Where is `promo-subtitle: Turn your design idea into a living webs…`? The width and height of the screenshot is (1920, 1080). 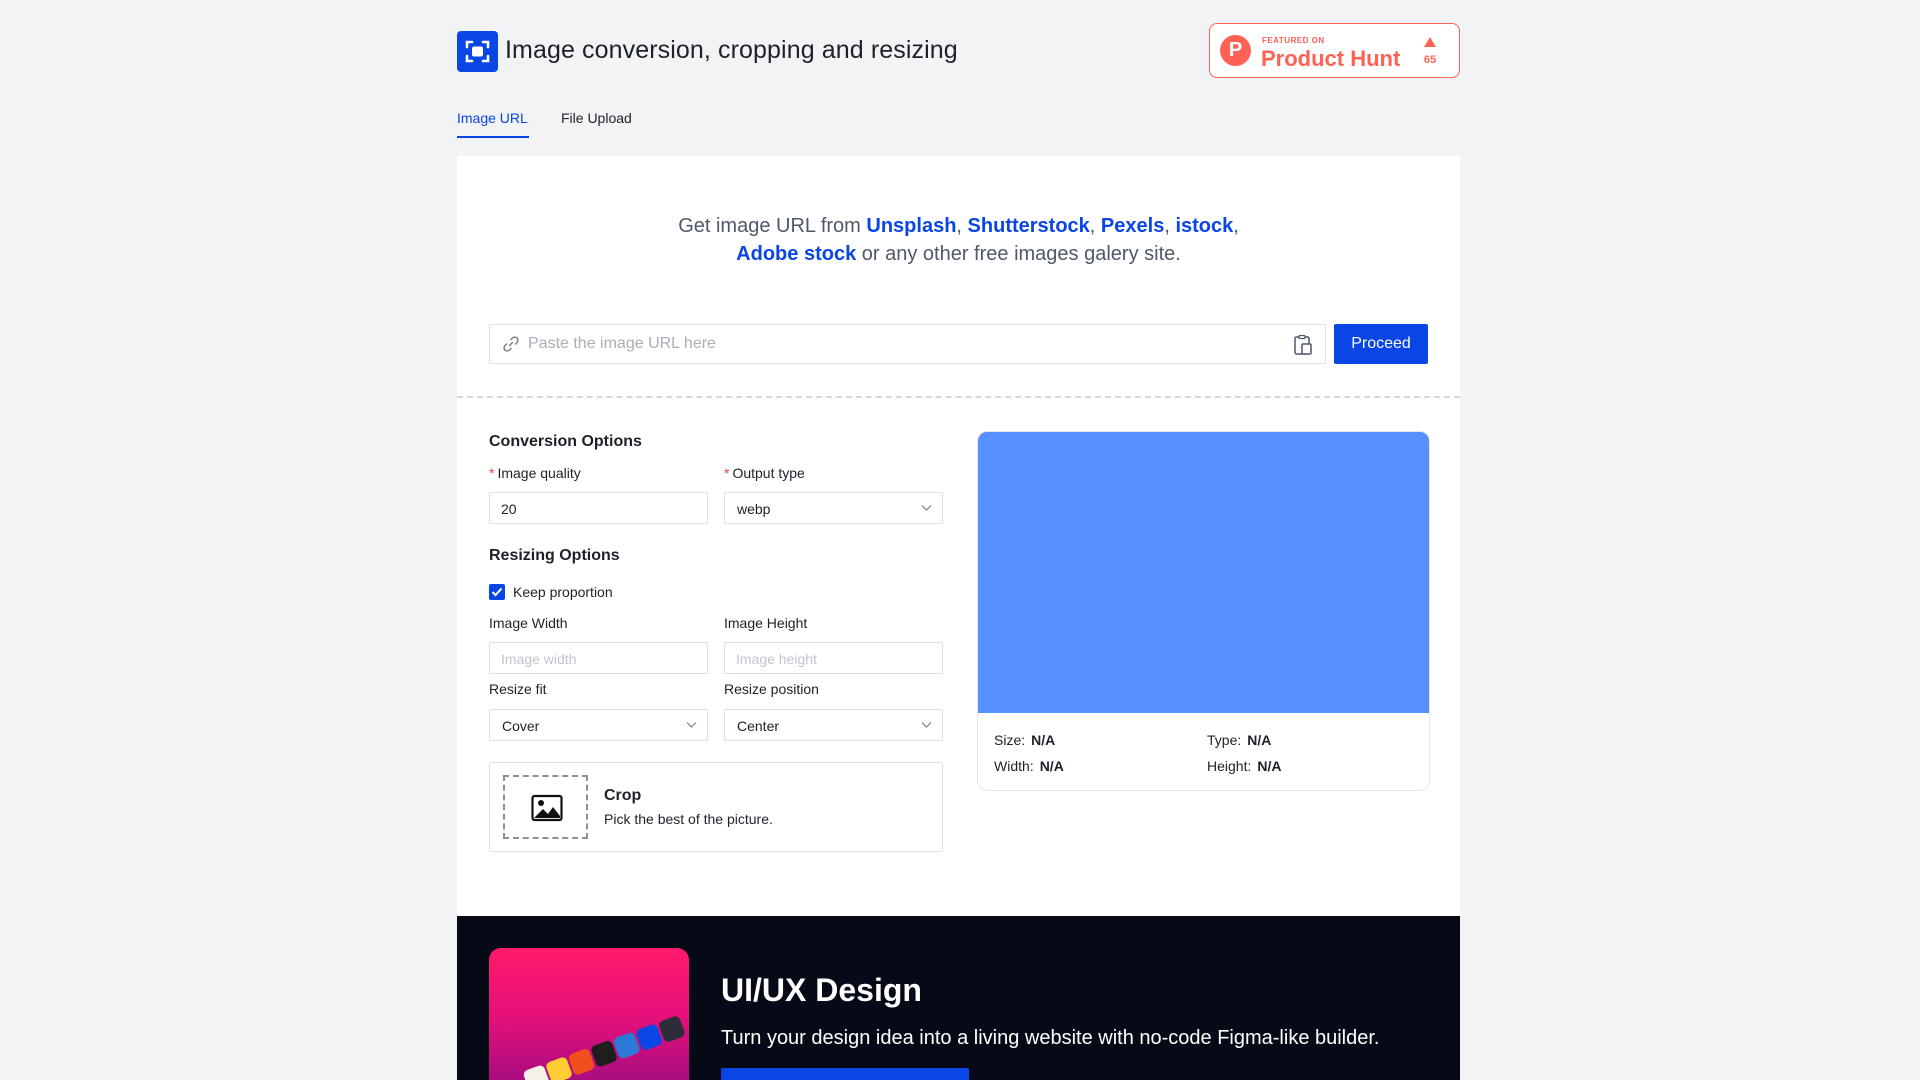 promo-subtitle: Turn your design idea into a living webs… is located at coordinates (1050, 1038).